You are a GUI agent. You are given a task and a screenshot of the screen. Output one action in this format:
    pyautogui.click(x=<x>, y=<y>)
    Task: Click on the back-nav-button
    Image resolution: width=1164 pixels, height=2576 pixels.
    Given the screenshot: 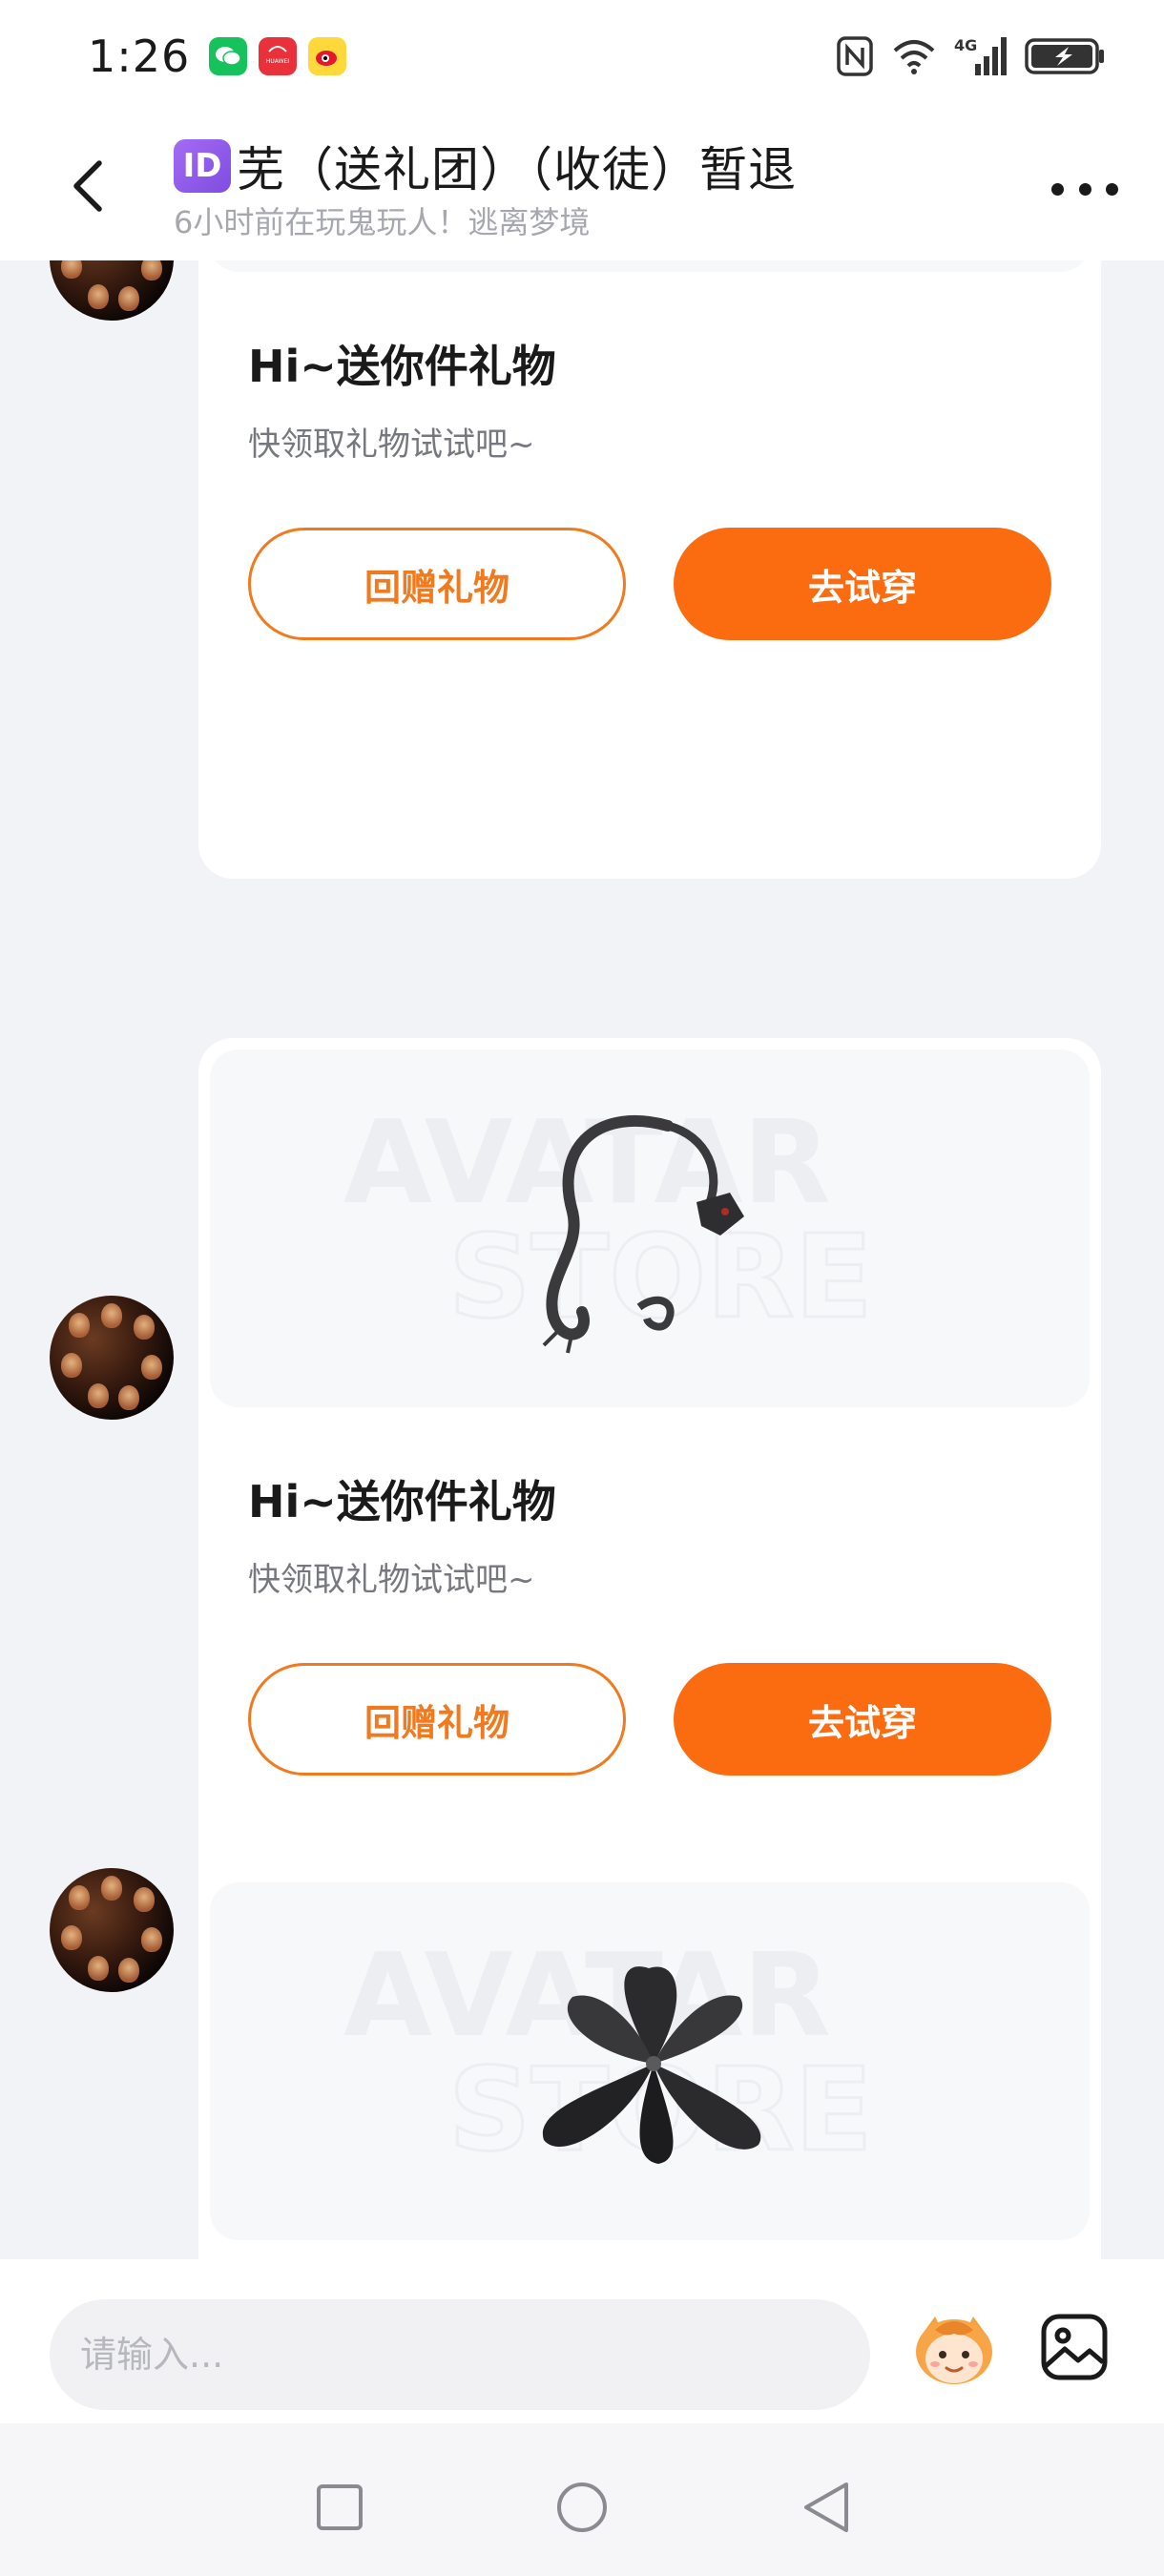 What is the action you would take?
    pyautogui.click(x=826, y=2507)
    